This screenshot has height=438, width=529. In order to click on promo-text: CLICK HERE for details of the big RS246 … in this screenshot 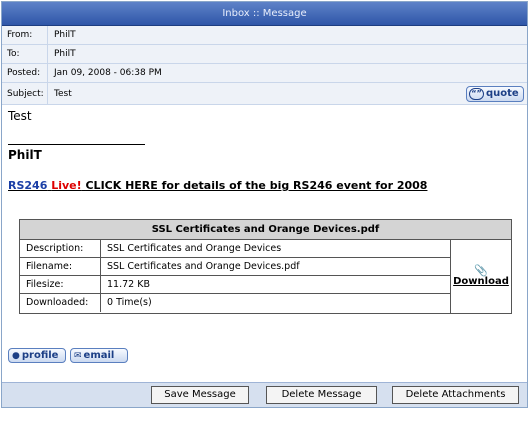, I will do `click(256, 185)`.